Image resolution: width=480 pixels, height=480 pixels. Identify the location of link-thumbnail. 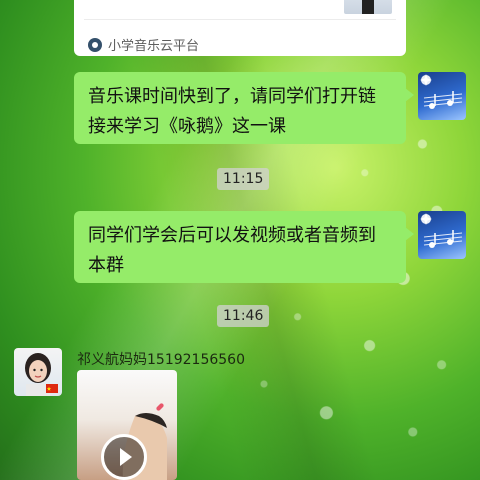
(368, 7).